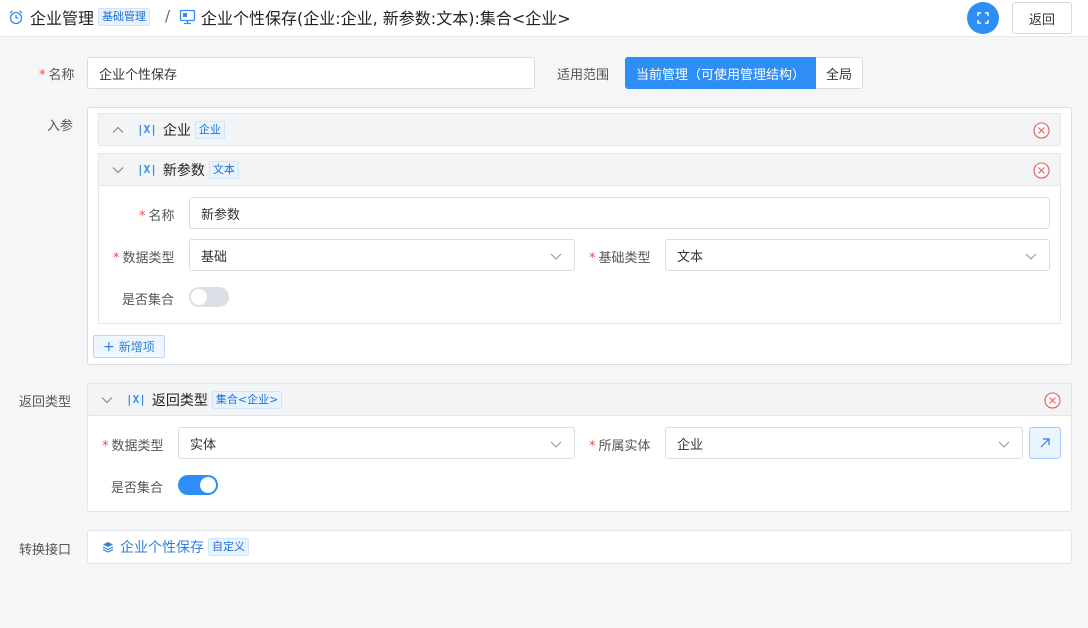  I want to click on return-entity-value: 企业, so click(690, 445).